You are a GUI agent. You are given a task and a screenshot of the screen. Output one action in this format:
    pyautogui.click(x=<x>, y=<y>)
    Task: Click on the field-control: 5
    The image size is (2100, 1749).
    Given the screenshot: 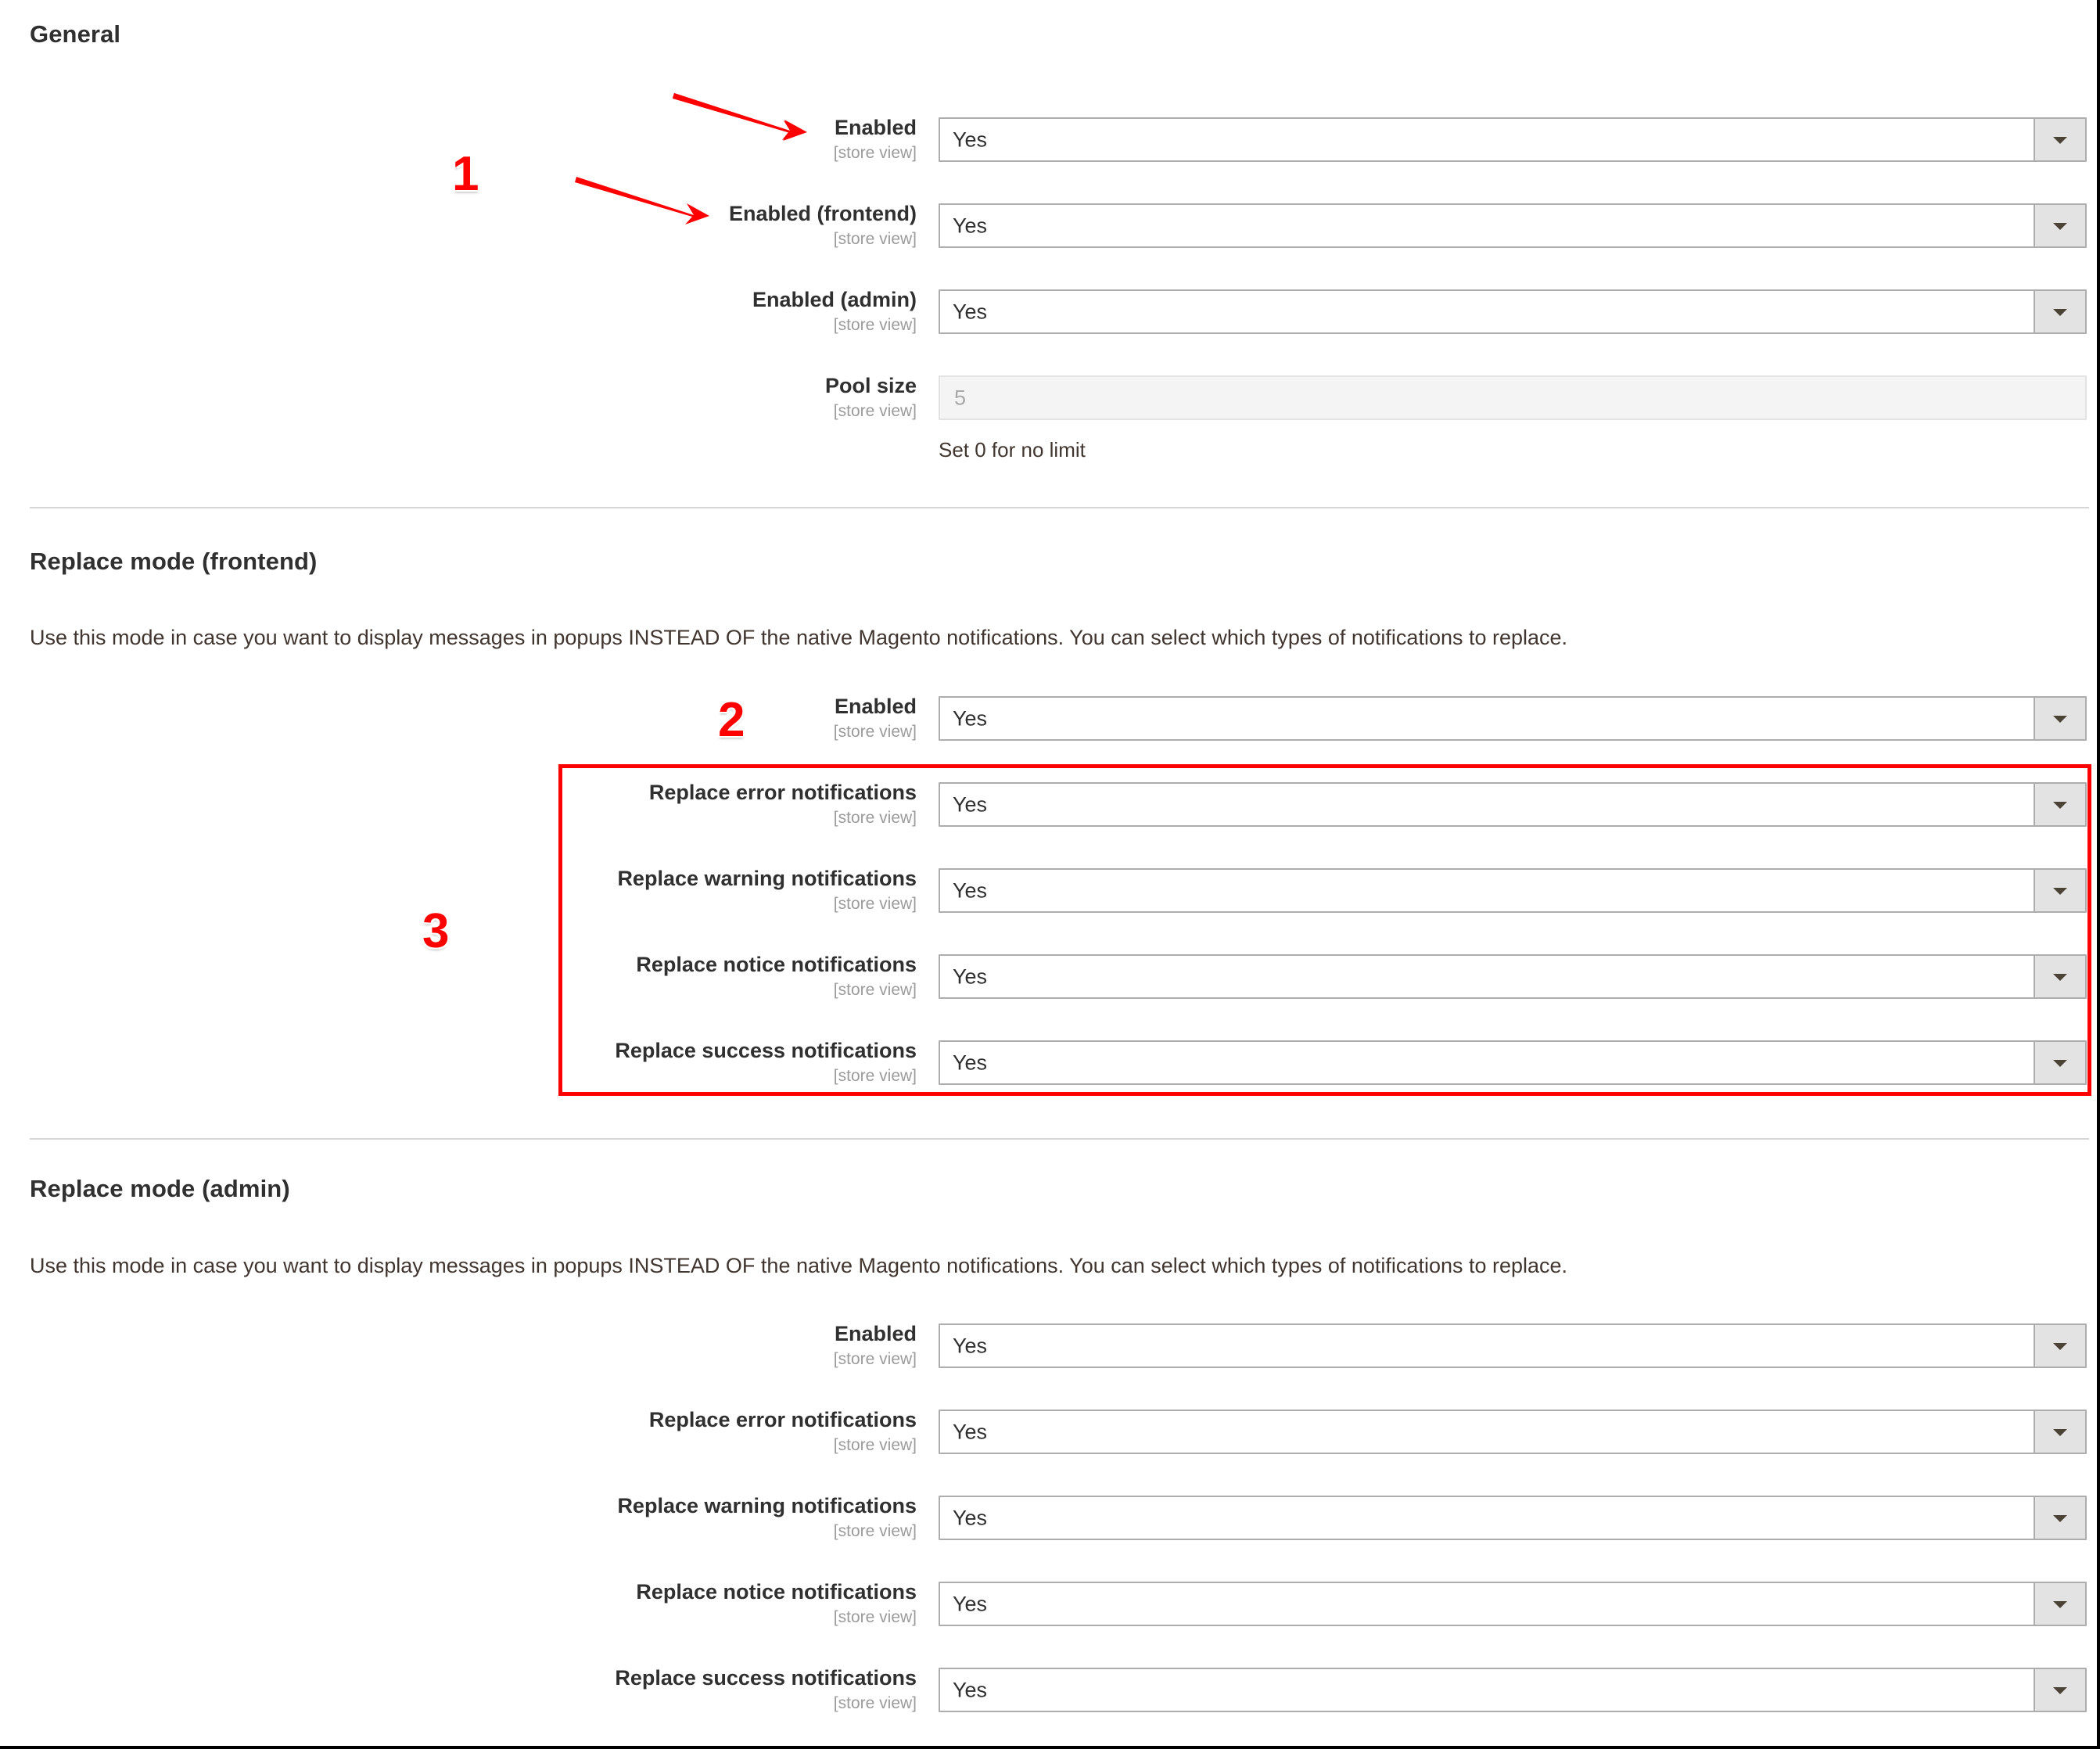 What is the action you would take?
    pyautogui.click(x=1513, y=397)
    